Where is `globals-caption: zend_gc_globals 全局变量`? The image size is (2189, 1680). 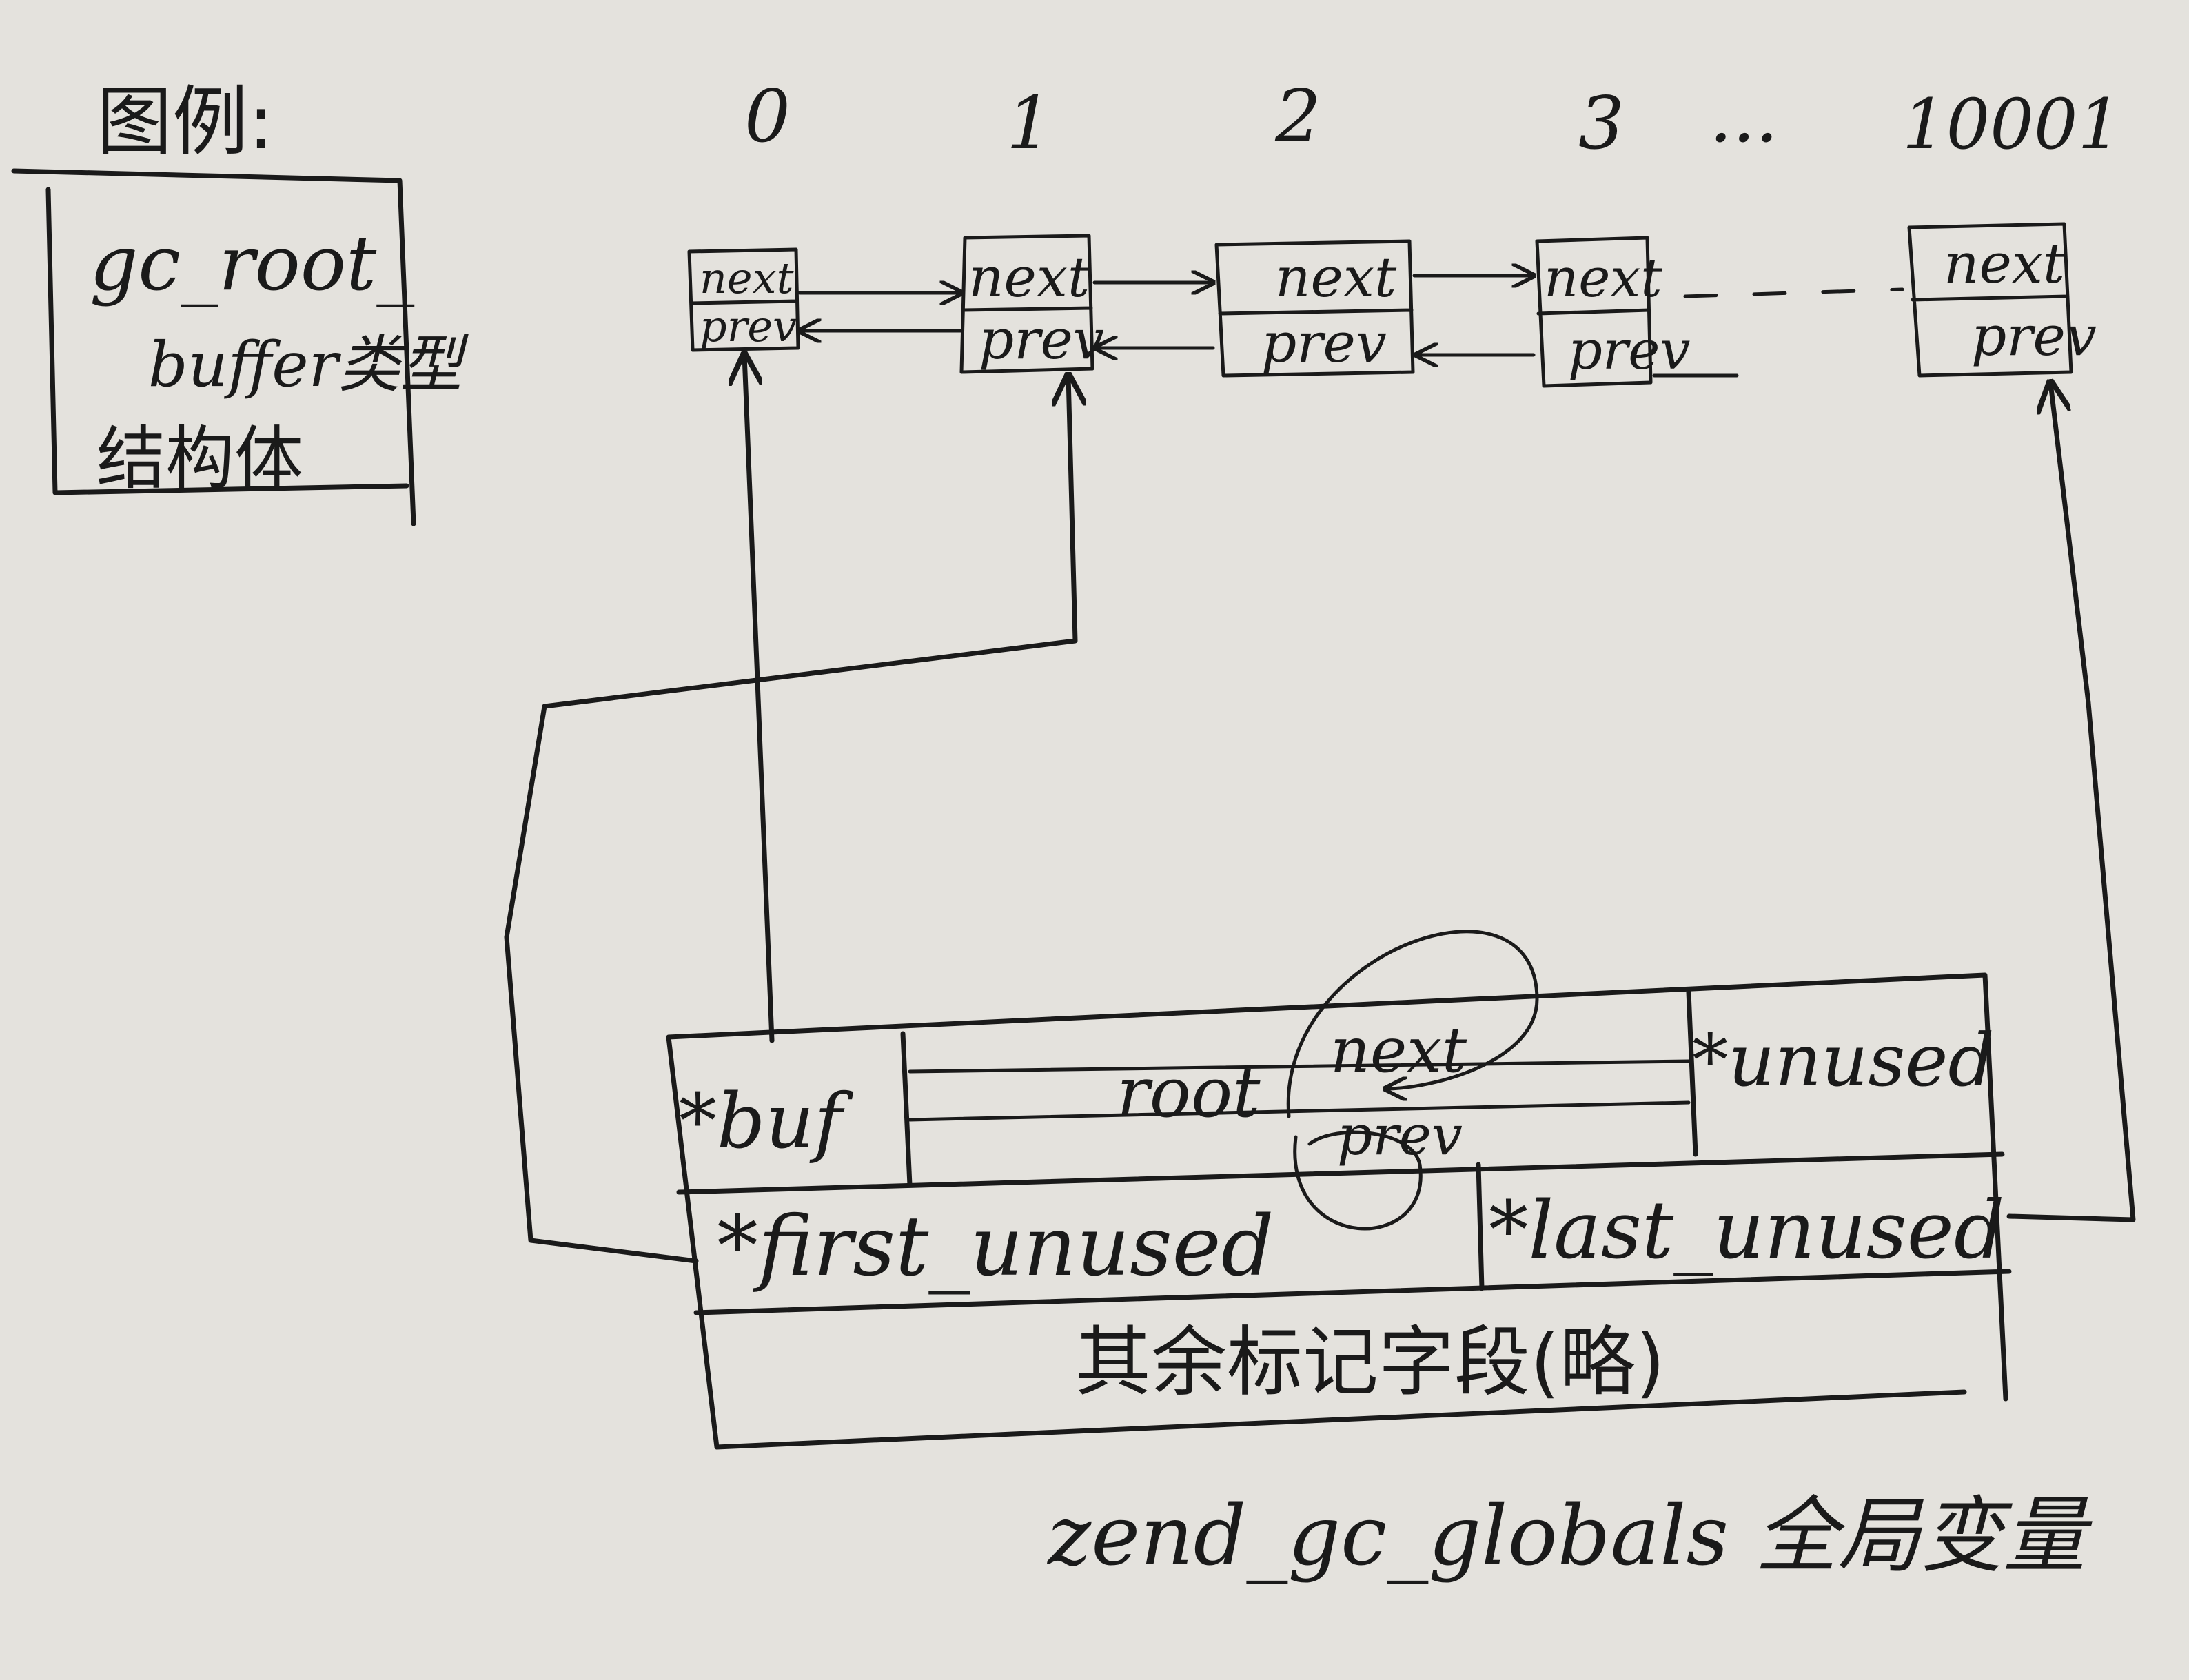 globals-caption: zend_gc_globals 全局变量 is located at coordinates (1569, 1536).